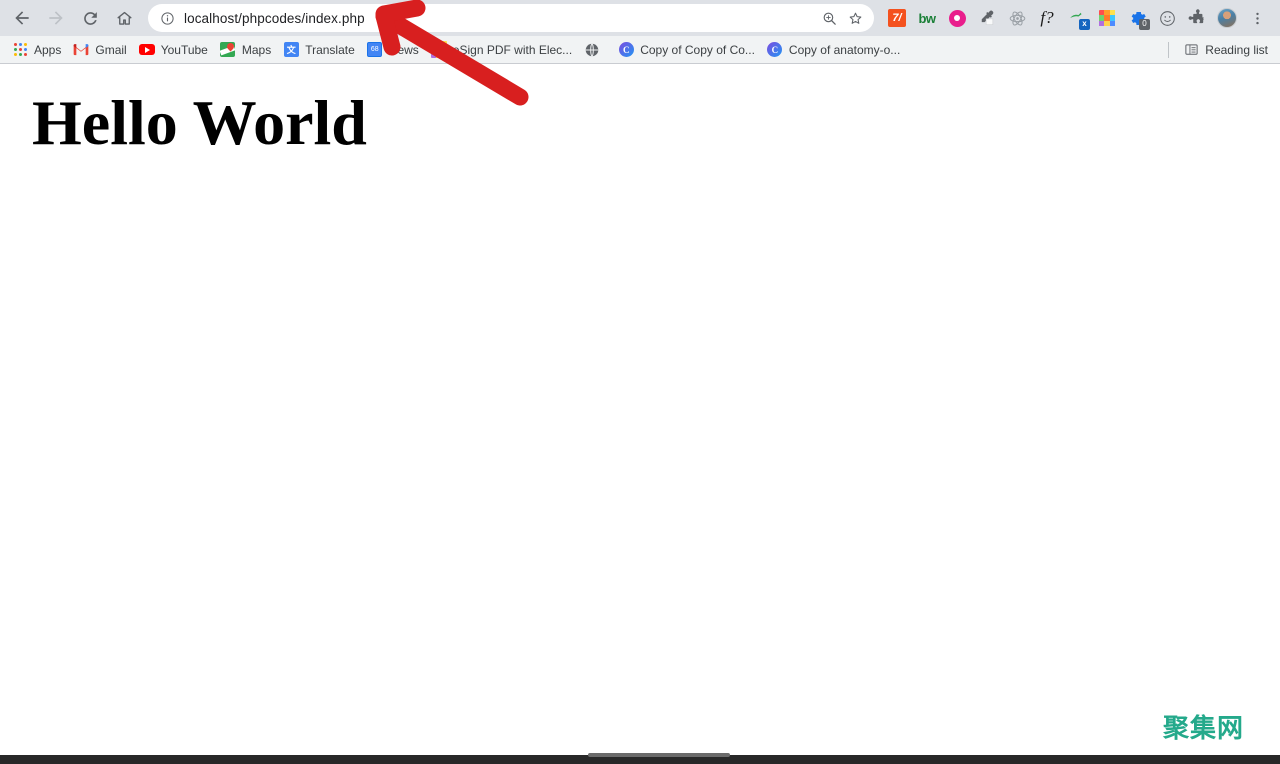 The image size is (1280, 764). I want to click on excel-export-extension-icon: x, so click(1077, 18).